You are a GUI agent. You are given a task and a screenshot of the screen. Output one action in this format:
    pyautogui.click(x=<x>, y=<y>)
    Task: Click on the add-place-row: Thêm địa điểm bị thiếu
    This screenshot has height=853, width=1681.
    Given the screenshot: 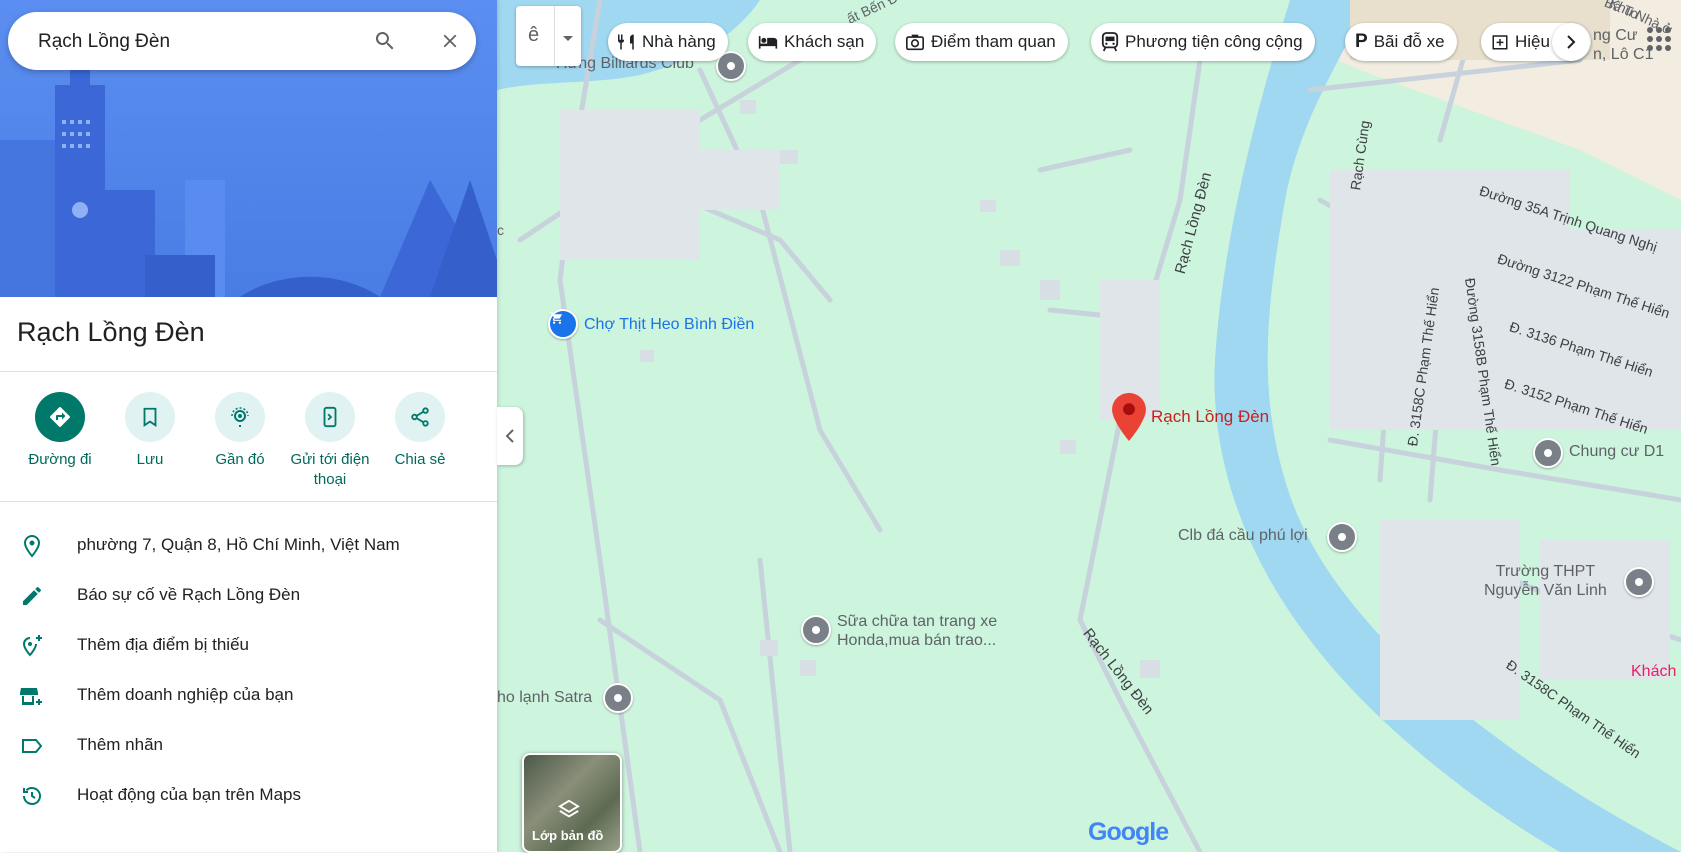 What is the action you would take?
    pyautogui.click(x=248, y=644)
    